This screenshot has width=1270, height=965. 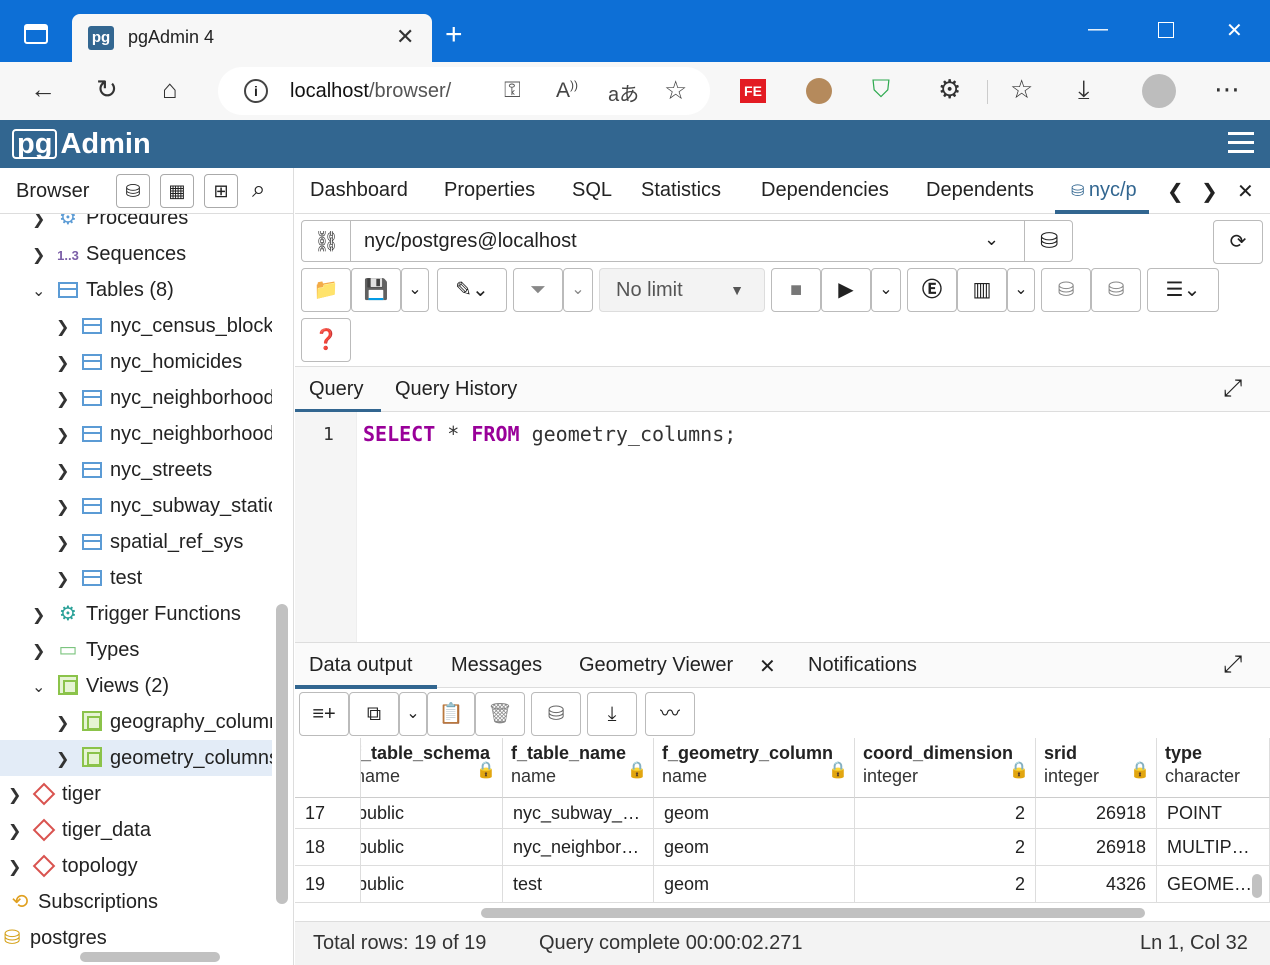 What do you see at coordinates (136, 866) in the screenshot?
I see `tree-node: ❯ topology` at bounding box center [136, 866].